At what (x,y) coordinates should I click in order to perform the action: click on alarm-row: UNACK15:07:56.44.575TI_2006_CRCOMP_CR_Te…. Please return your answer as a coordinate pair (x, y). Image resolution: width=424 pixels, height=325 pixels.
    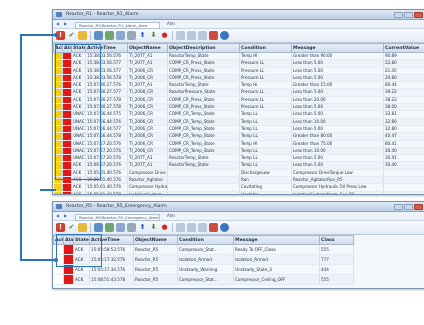
    Looking at the image, I should click on (238, 114).